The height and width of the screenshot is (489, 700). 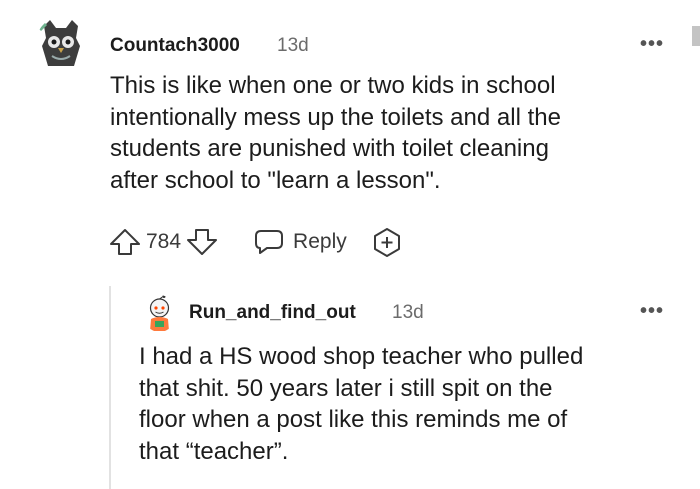 I want to click on snoo-avatar-icon, so click(x=159, y=313).